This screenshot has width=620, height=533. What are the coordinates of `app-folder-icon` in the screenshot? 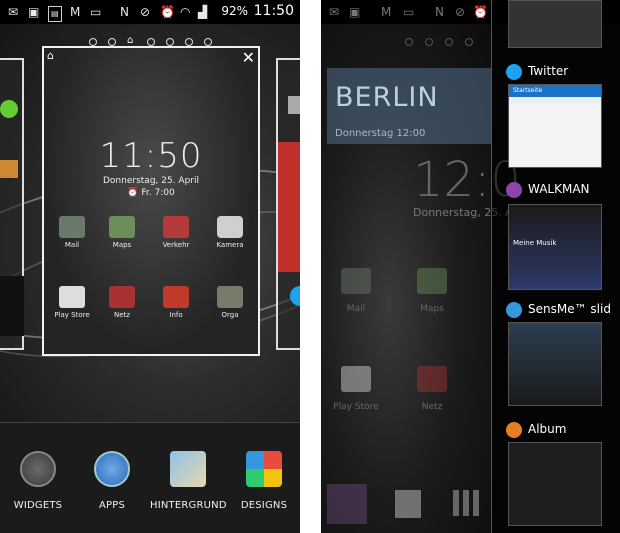 It's located at (347, 504).